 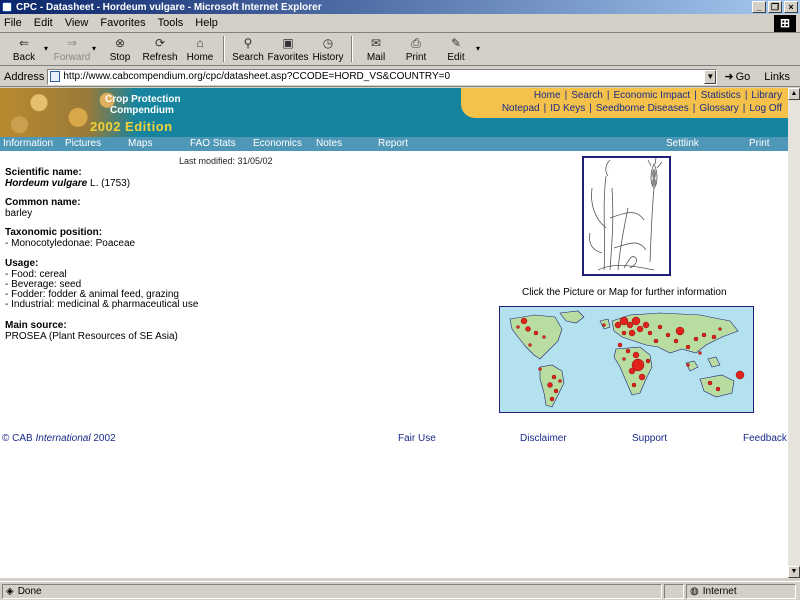 What do you see at coordinates (120, 43) in the screenshot?
I see `stop-icon: ⊗` at bounding box center [120, 43].